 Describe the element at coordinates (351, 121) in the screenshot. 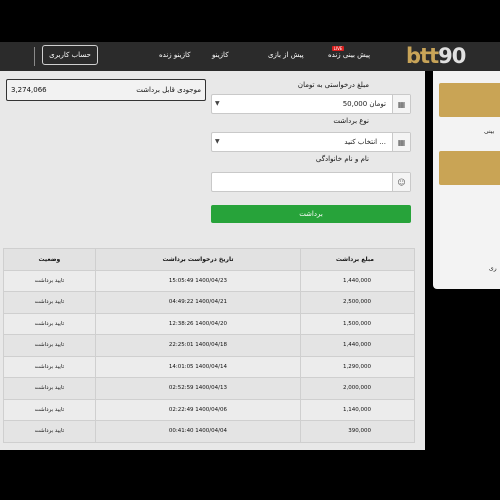

I see `withdraw-type-label: نوع برداشت` at that location.